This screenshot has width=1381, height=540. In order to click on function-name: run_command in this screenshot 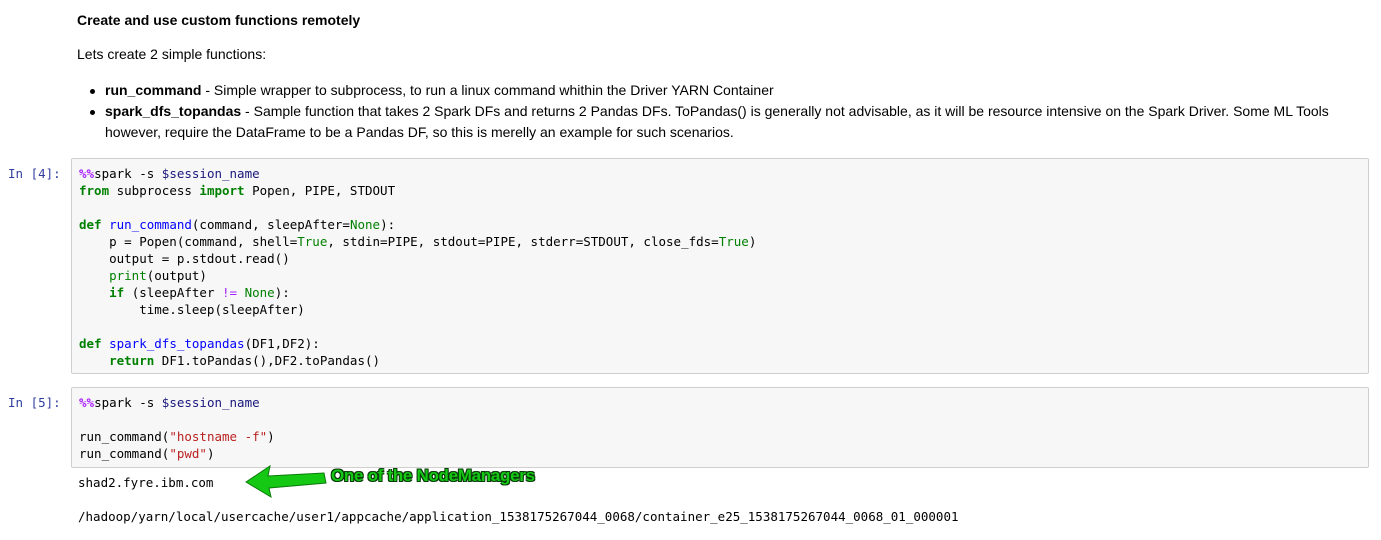, I will do `click(153, 90)`.